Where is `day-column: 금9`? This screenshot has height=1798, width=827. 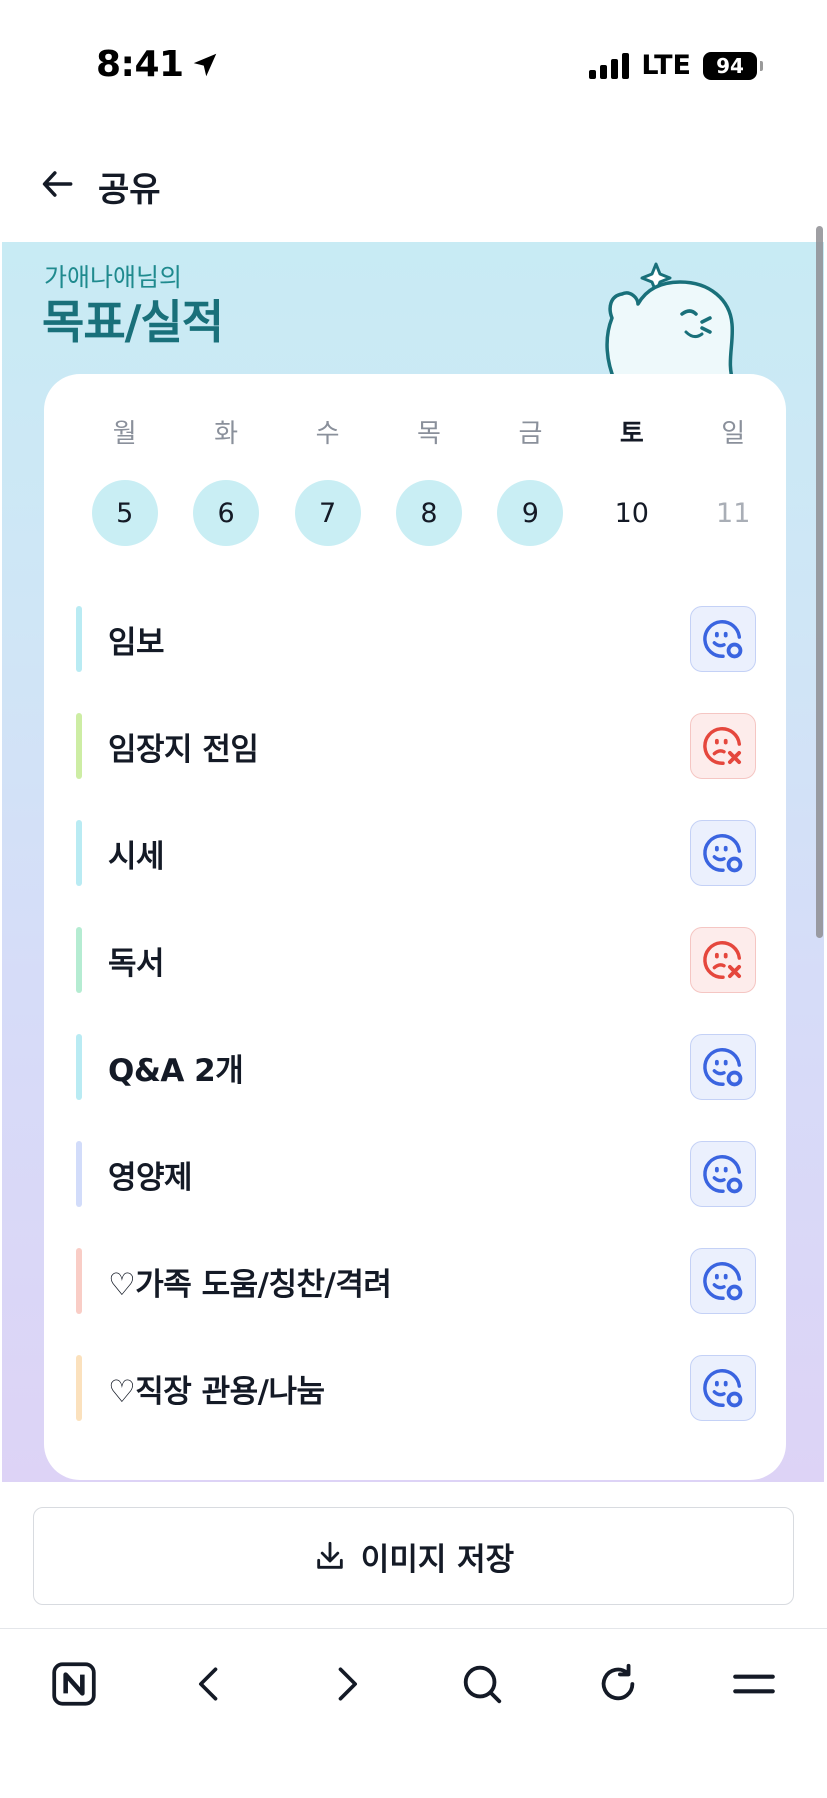 day-column: 금9 is located at coordinates (530, 480).